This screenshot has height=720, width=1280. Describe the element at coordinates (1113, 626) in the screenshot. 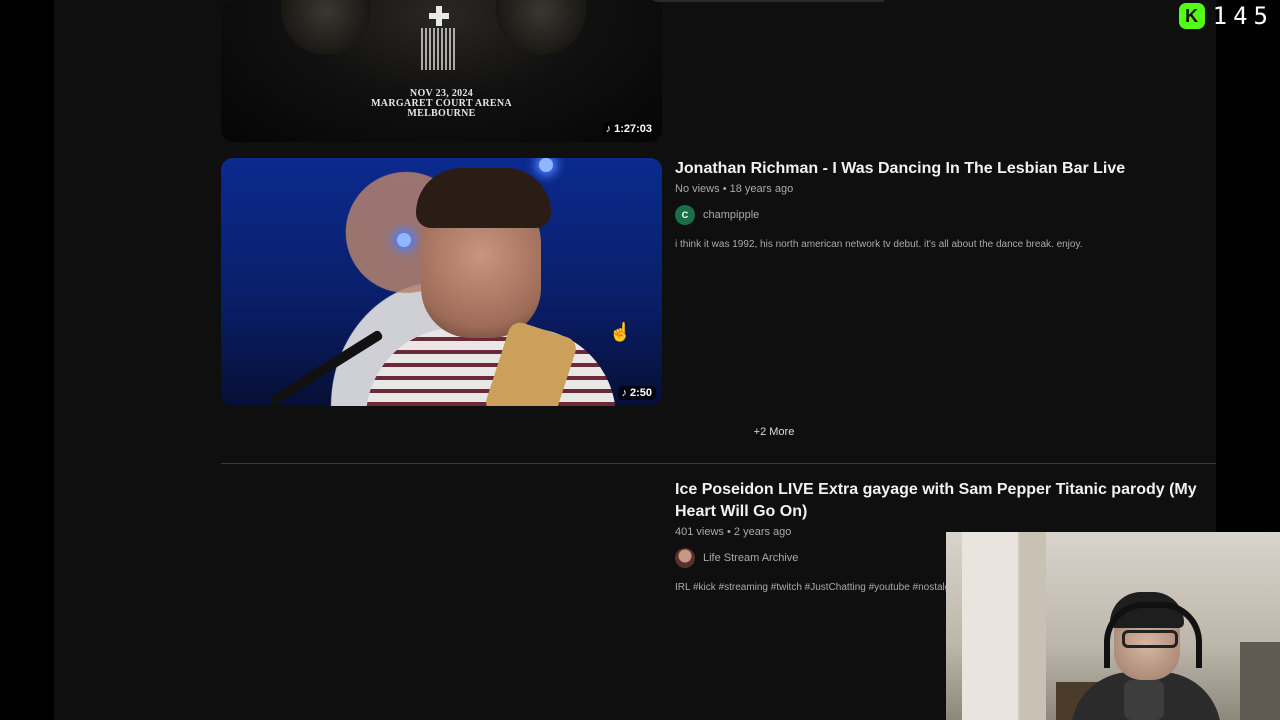

I see `webcam-overlay` at that location.